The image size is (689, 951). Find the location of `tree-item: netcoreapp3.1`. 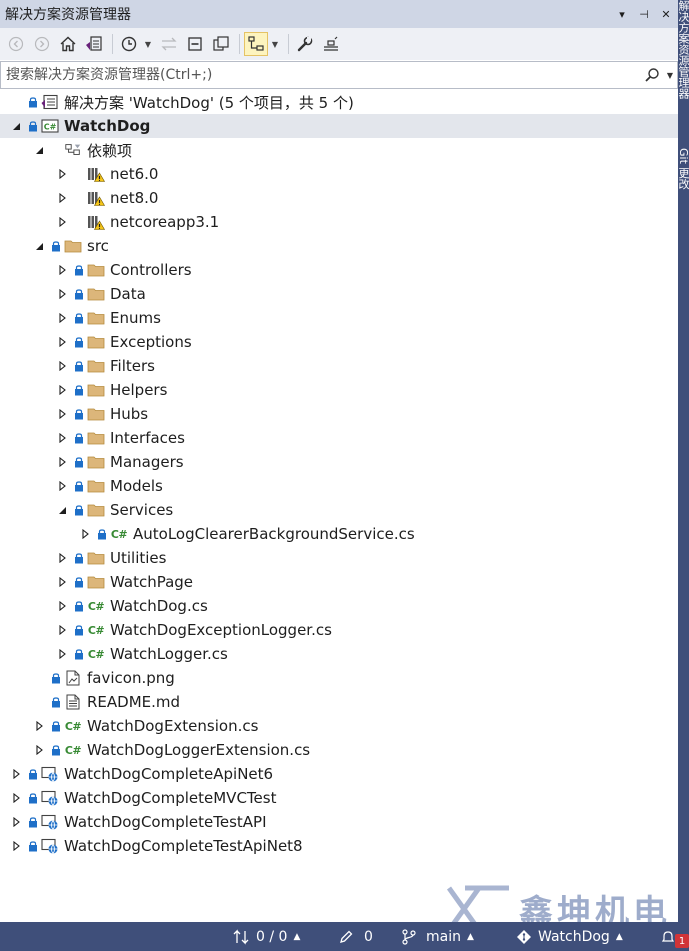

tree-item: netcoreapp3.1 is located at coordinates (339, 222).